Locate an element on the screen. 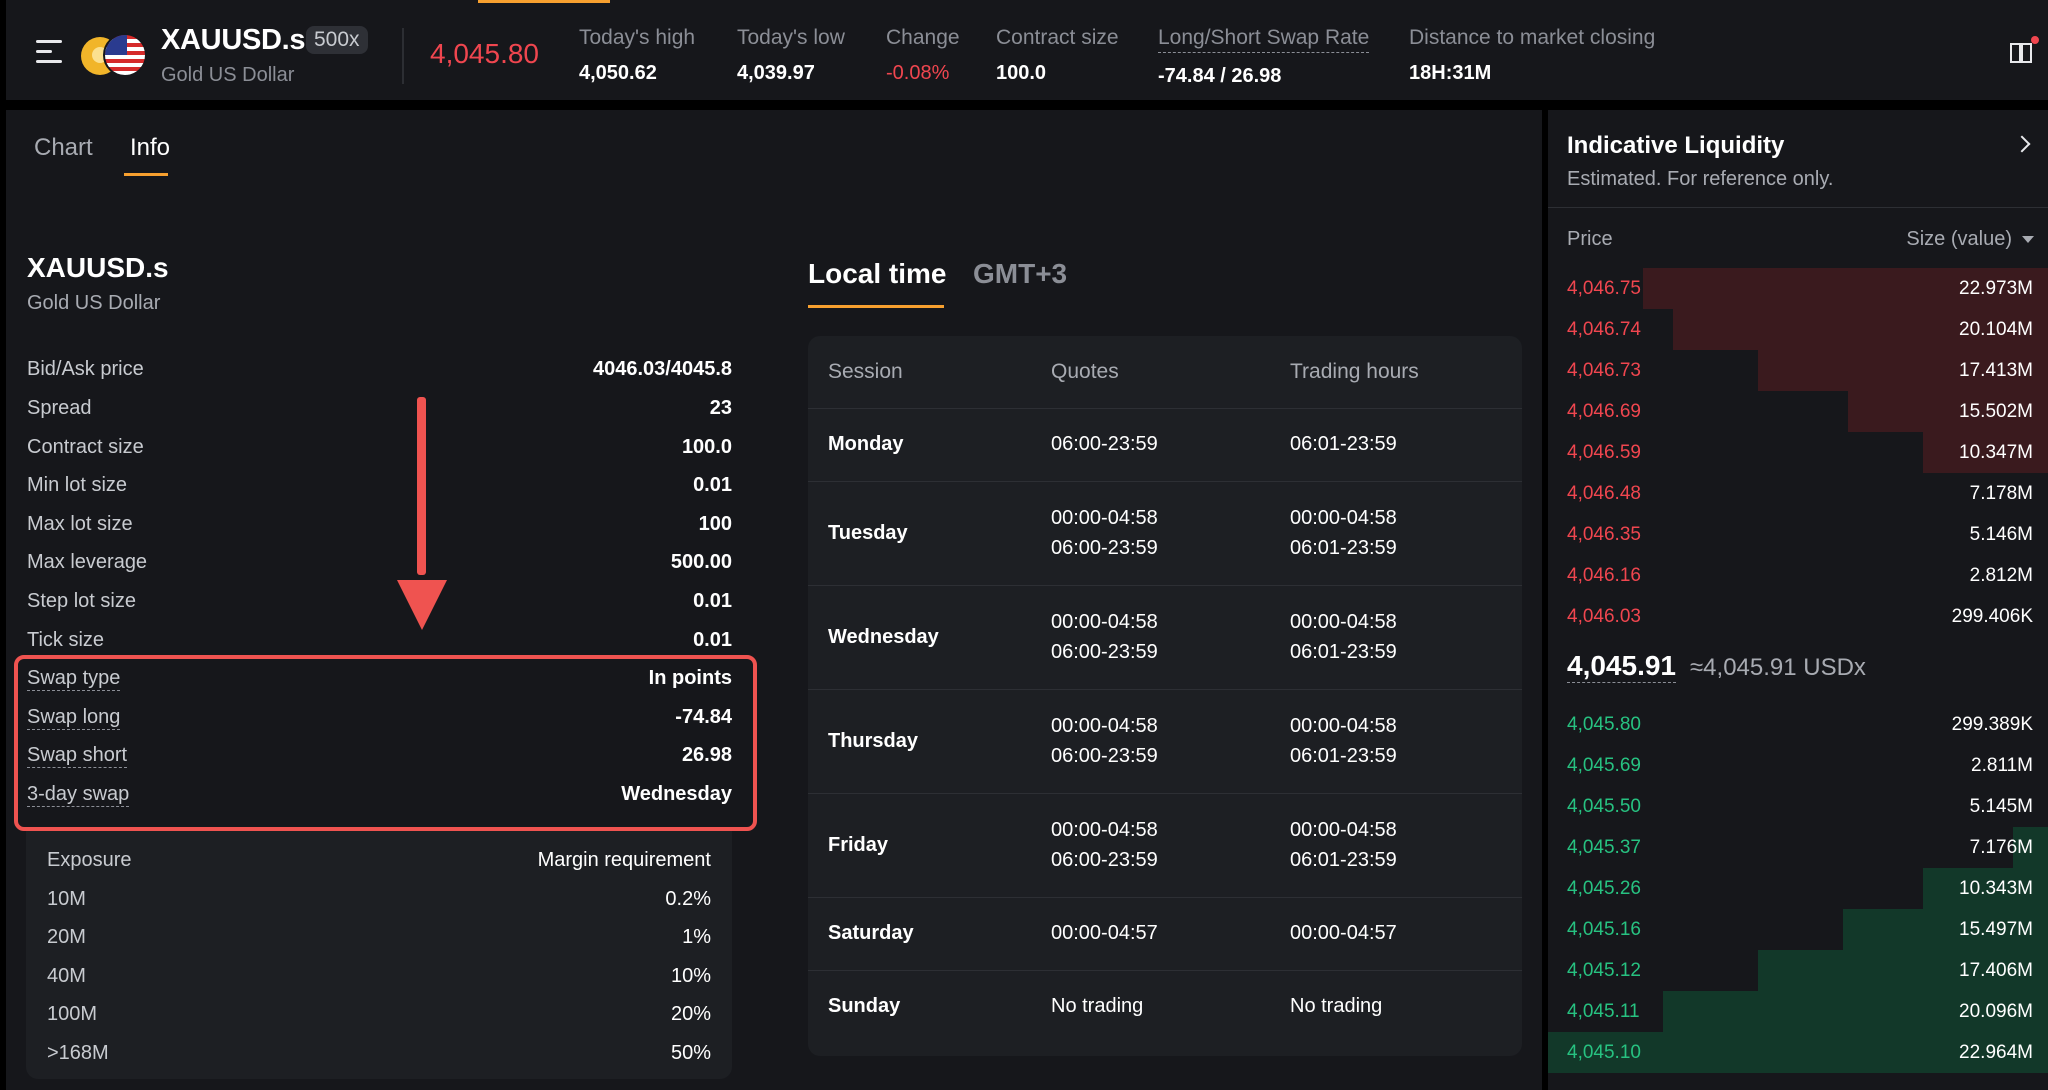 The image size is (2048, 1090). tab-gmt3: GMT+3 is located at coordinates (1020, 274).